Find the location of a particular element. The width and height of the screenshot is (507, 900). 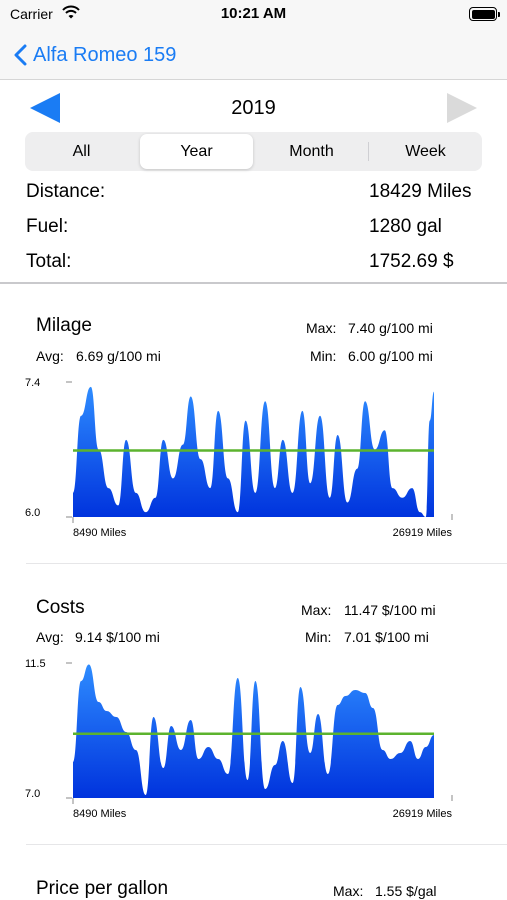

status-bar: Carrier 10:21 AM is located at coordinates (253, 15).